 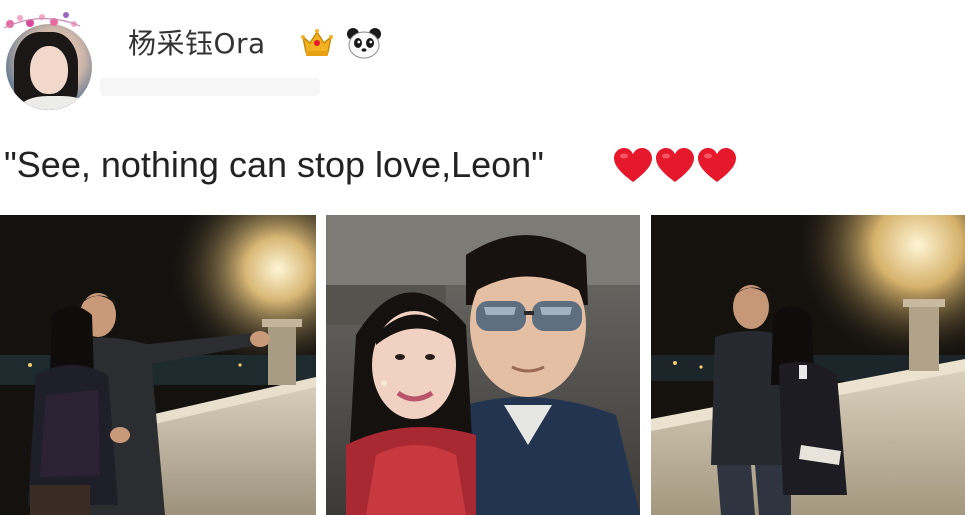 I want to click on panda-icon, so click(x=364, y=43).